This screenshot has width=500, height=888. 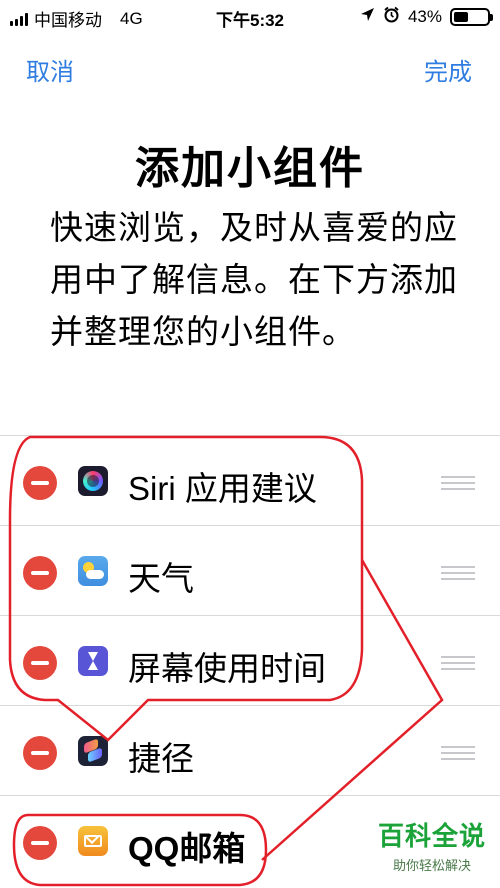 I want to click on qq-mail-icon, so click(x=93, y=841).